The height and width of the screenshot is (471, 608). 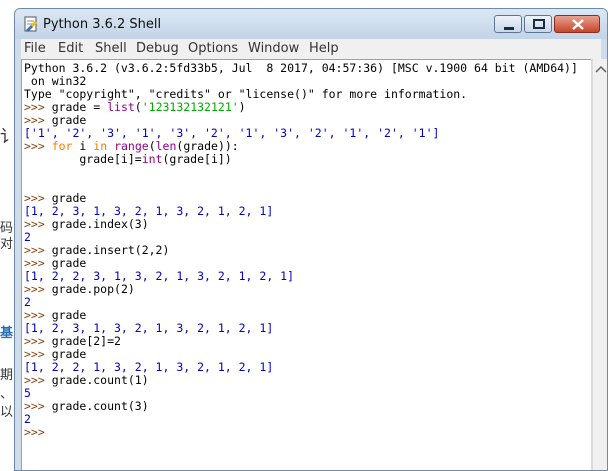 I want to click on menu-edit: Edit, so click(x=70, y=48).